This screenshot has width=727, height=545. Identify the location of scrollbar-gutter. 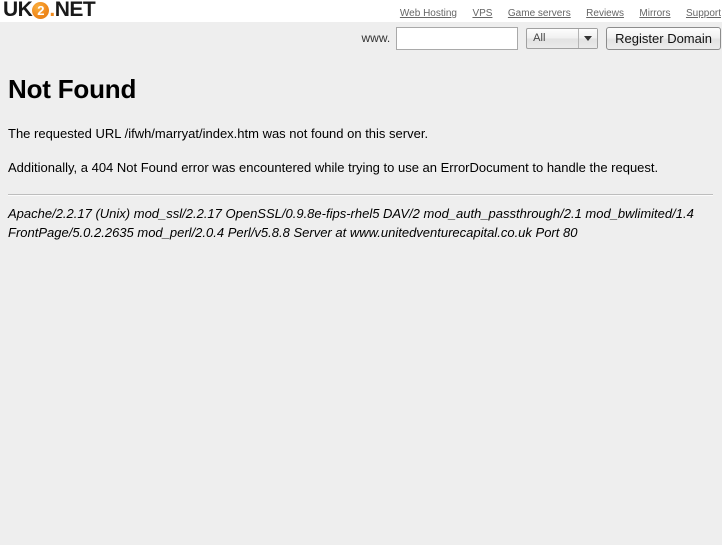
(724, 283).